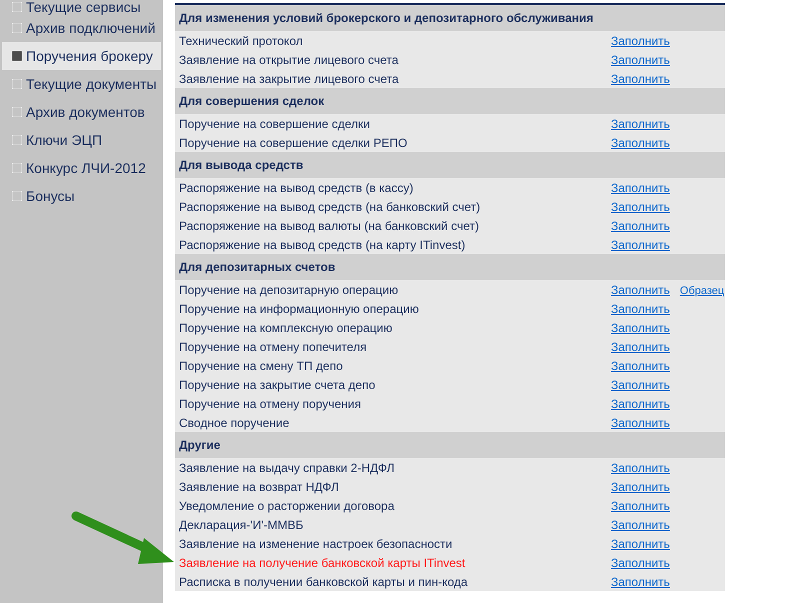 Image resolution: width=787 pixels, height=603 pixels. I want to click on document-name: Распоряжение на вывод средств (в кассу), so click(296, 187).